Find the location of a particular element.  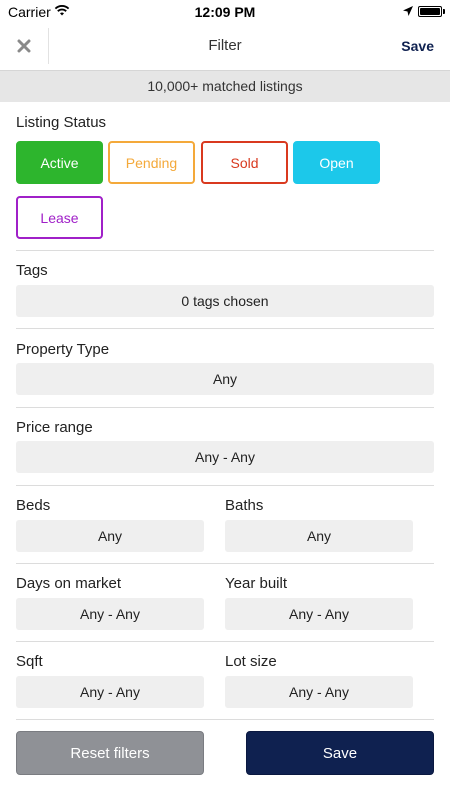

listing-status-label: Listing Status is located at coordinates (61, 122).